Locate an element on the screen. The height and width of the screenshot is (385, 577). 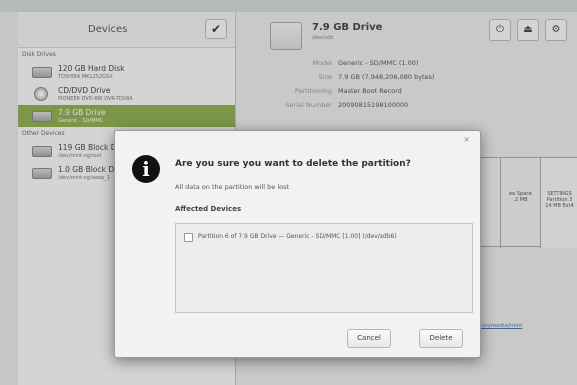
affected-devices-label: Affected Devices is located at coordinates (208, 209).